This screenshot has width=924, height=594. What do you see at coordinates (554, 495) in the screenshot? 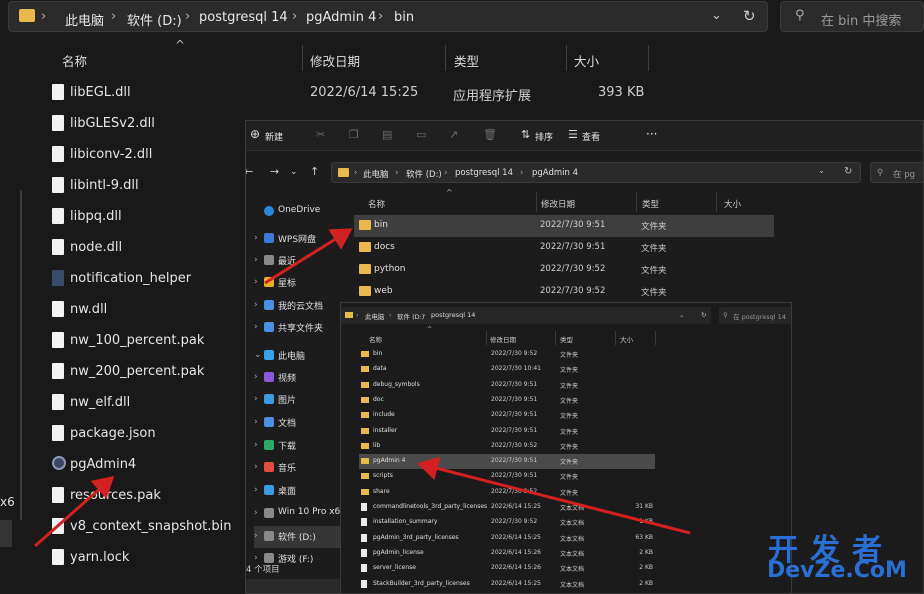
I see `arrow-to-pgadmin-folder` at bounding box center [554, 495].